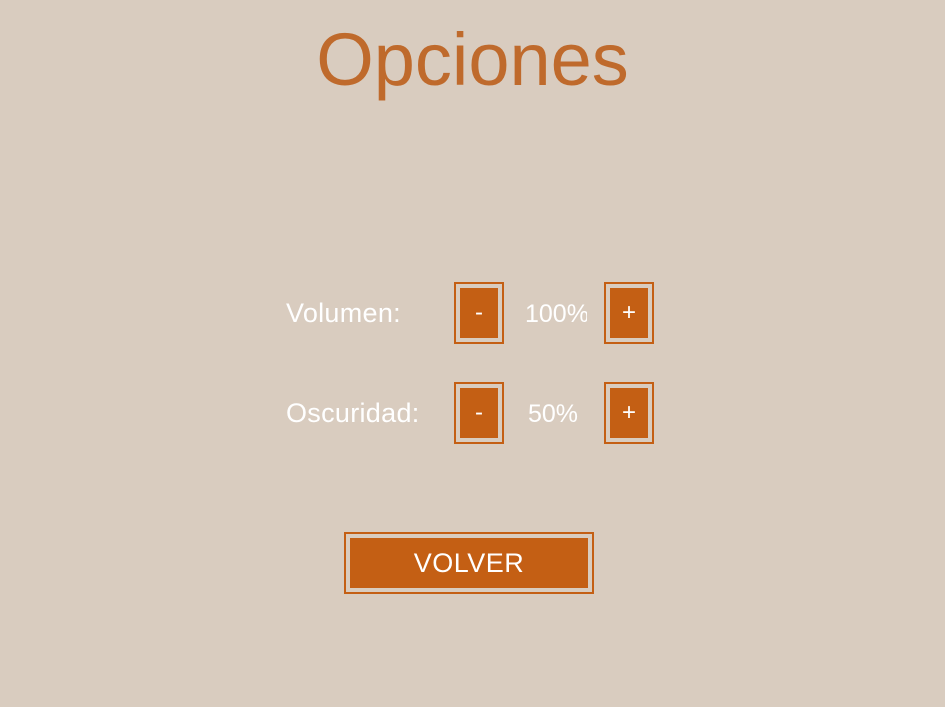  Describe the element at coordinates (343, 313) in the screenshot. I see `volume-label: Volumen:` at that location.